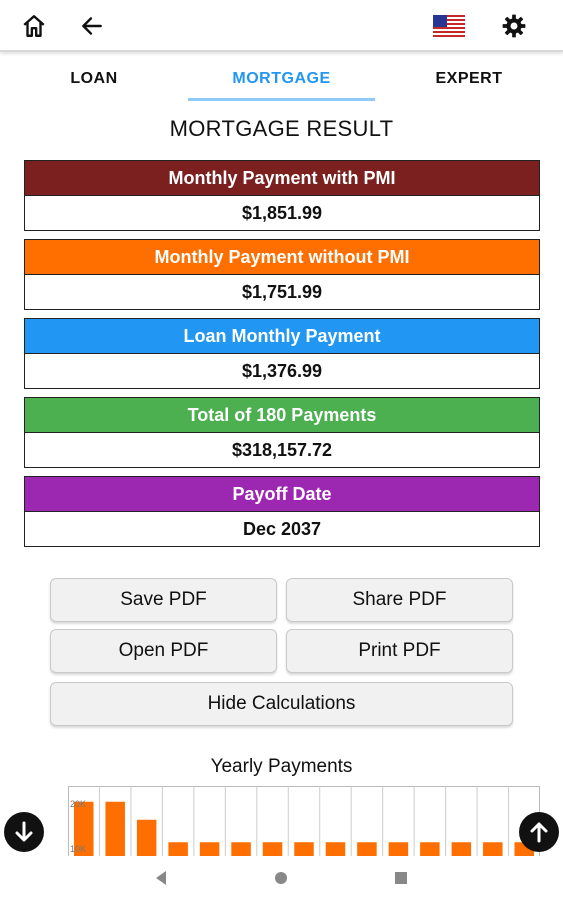  I want to click on arrow-down-icon, so click(24, 832).